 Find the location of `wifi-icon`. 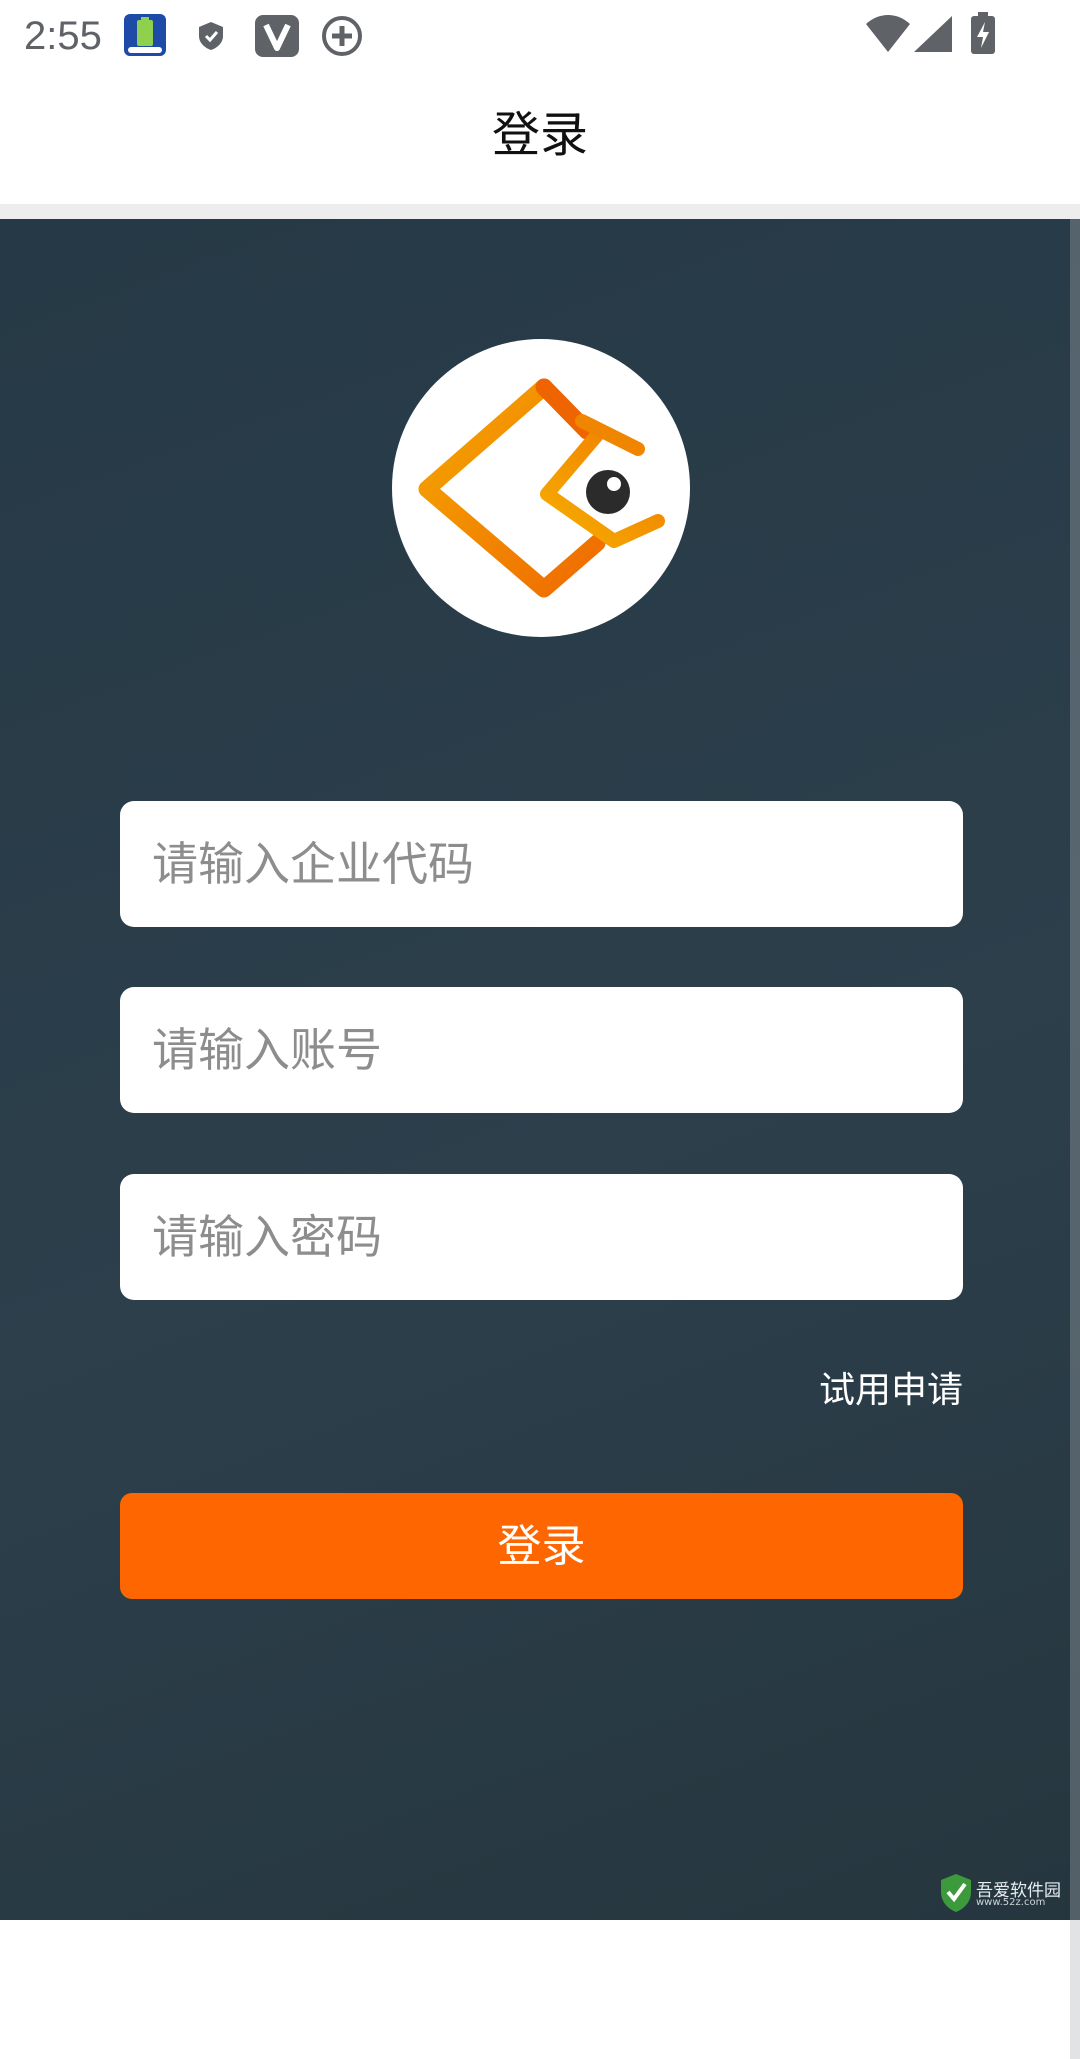

wifi-icon is located at coordinates (888, 36).